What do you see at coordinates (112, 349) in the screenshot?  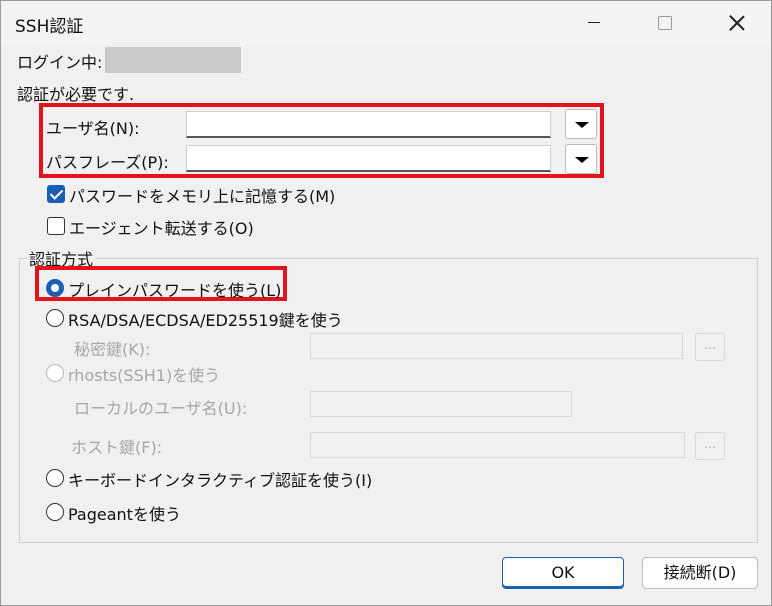 I see `private-key-label: 秘密鍵(K):` at bounding box center [112, 349].